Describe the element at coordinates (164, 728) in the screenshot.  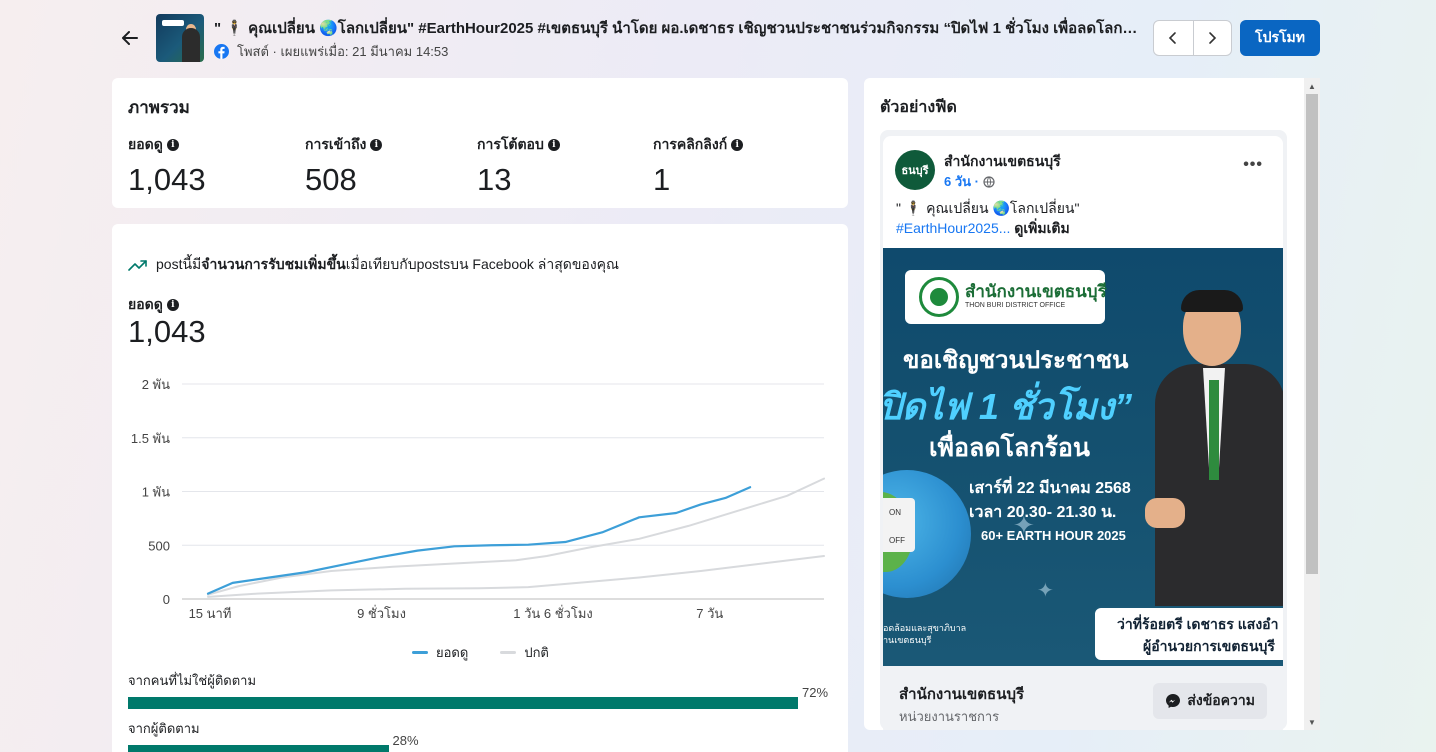
I see `bar-label: จากผู้ติดตาม` at that location.